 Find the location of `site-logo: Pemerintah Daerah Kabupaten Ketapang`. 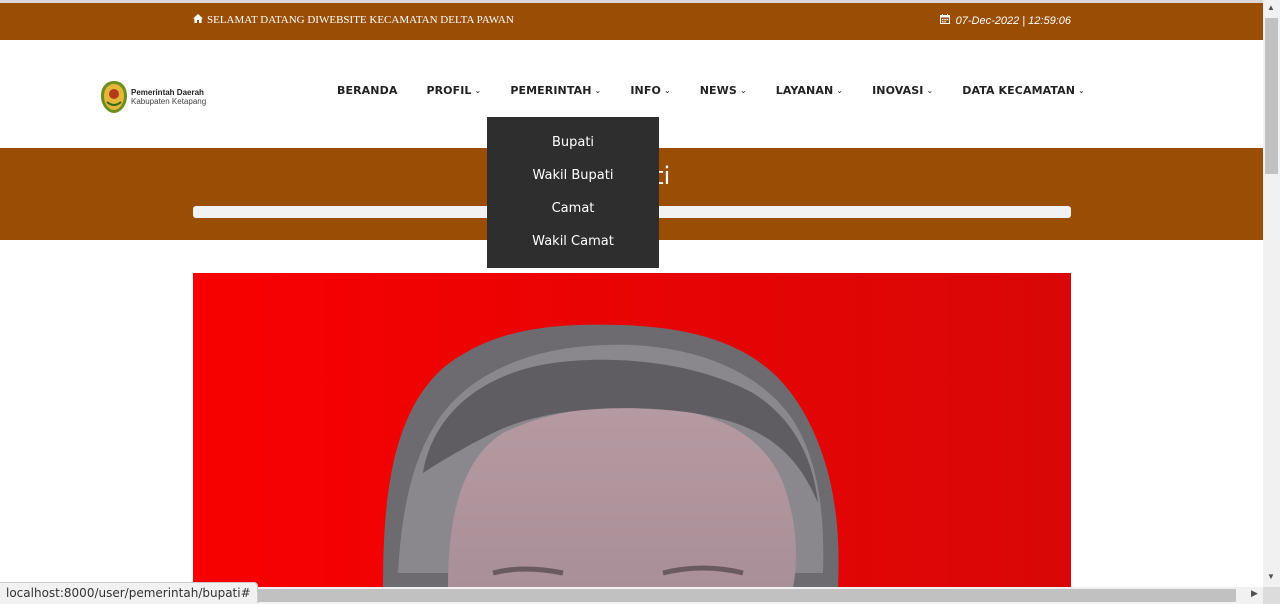

site-logo: Pemerintah Daerah Kabupaten Ketapang is located at coordinates (153, 97).